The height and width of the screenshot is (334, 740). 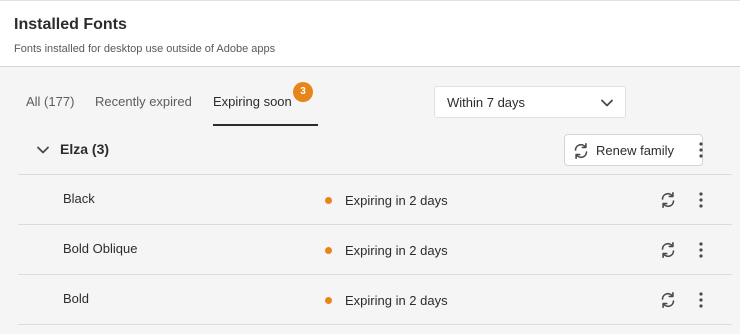 I want to click on font-row: Bold Expiring in 2 days, so click(x=375, y=300).